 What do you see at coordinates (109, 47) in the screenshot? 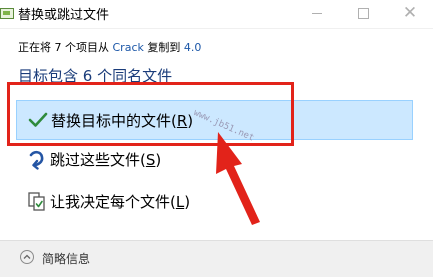
I see `copy-info: 正在将 7 个项目从 Crack 复制到 4.0` at bounding box center [109, 47].